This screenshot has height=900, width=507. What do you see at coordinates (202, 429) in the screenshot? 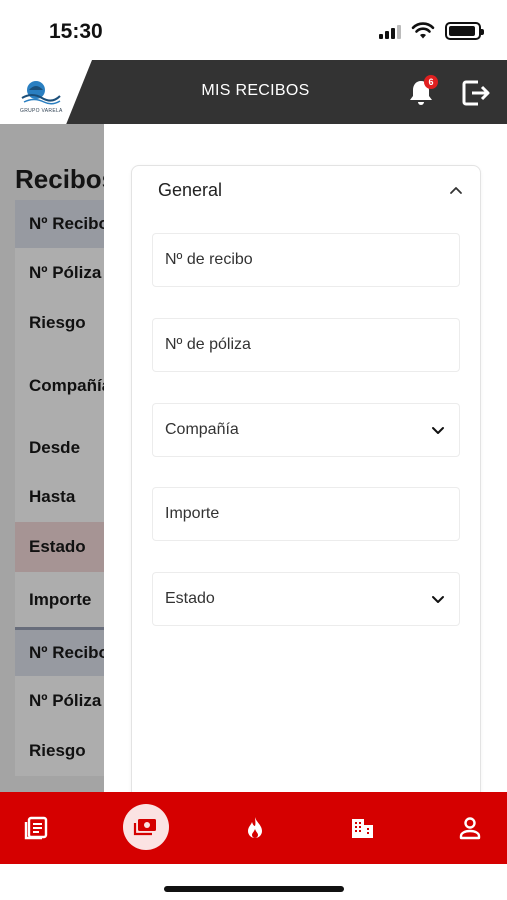
I see `company-select-value: Compañía` at bounding box center [202, 429].